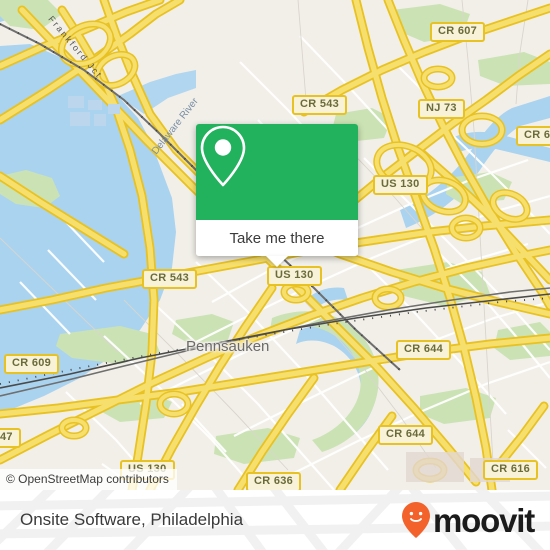 This screenshot has width=550, height=550. What do you see at coordinates (406, 435) in the screenshot?
I see `route-shield-cr-644-lower: CR 644` at bounding box center [406, 435].